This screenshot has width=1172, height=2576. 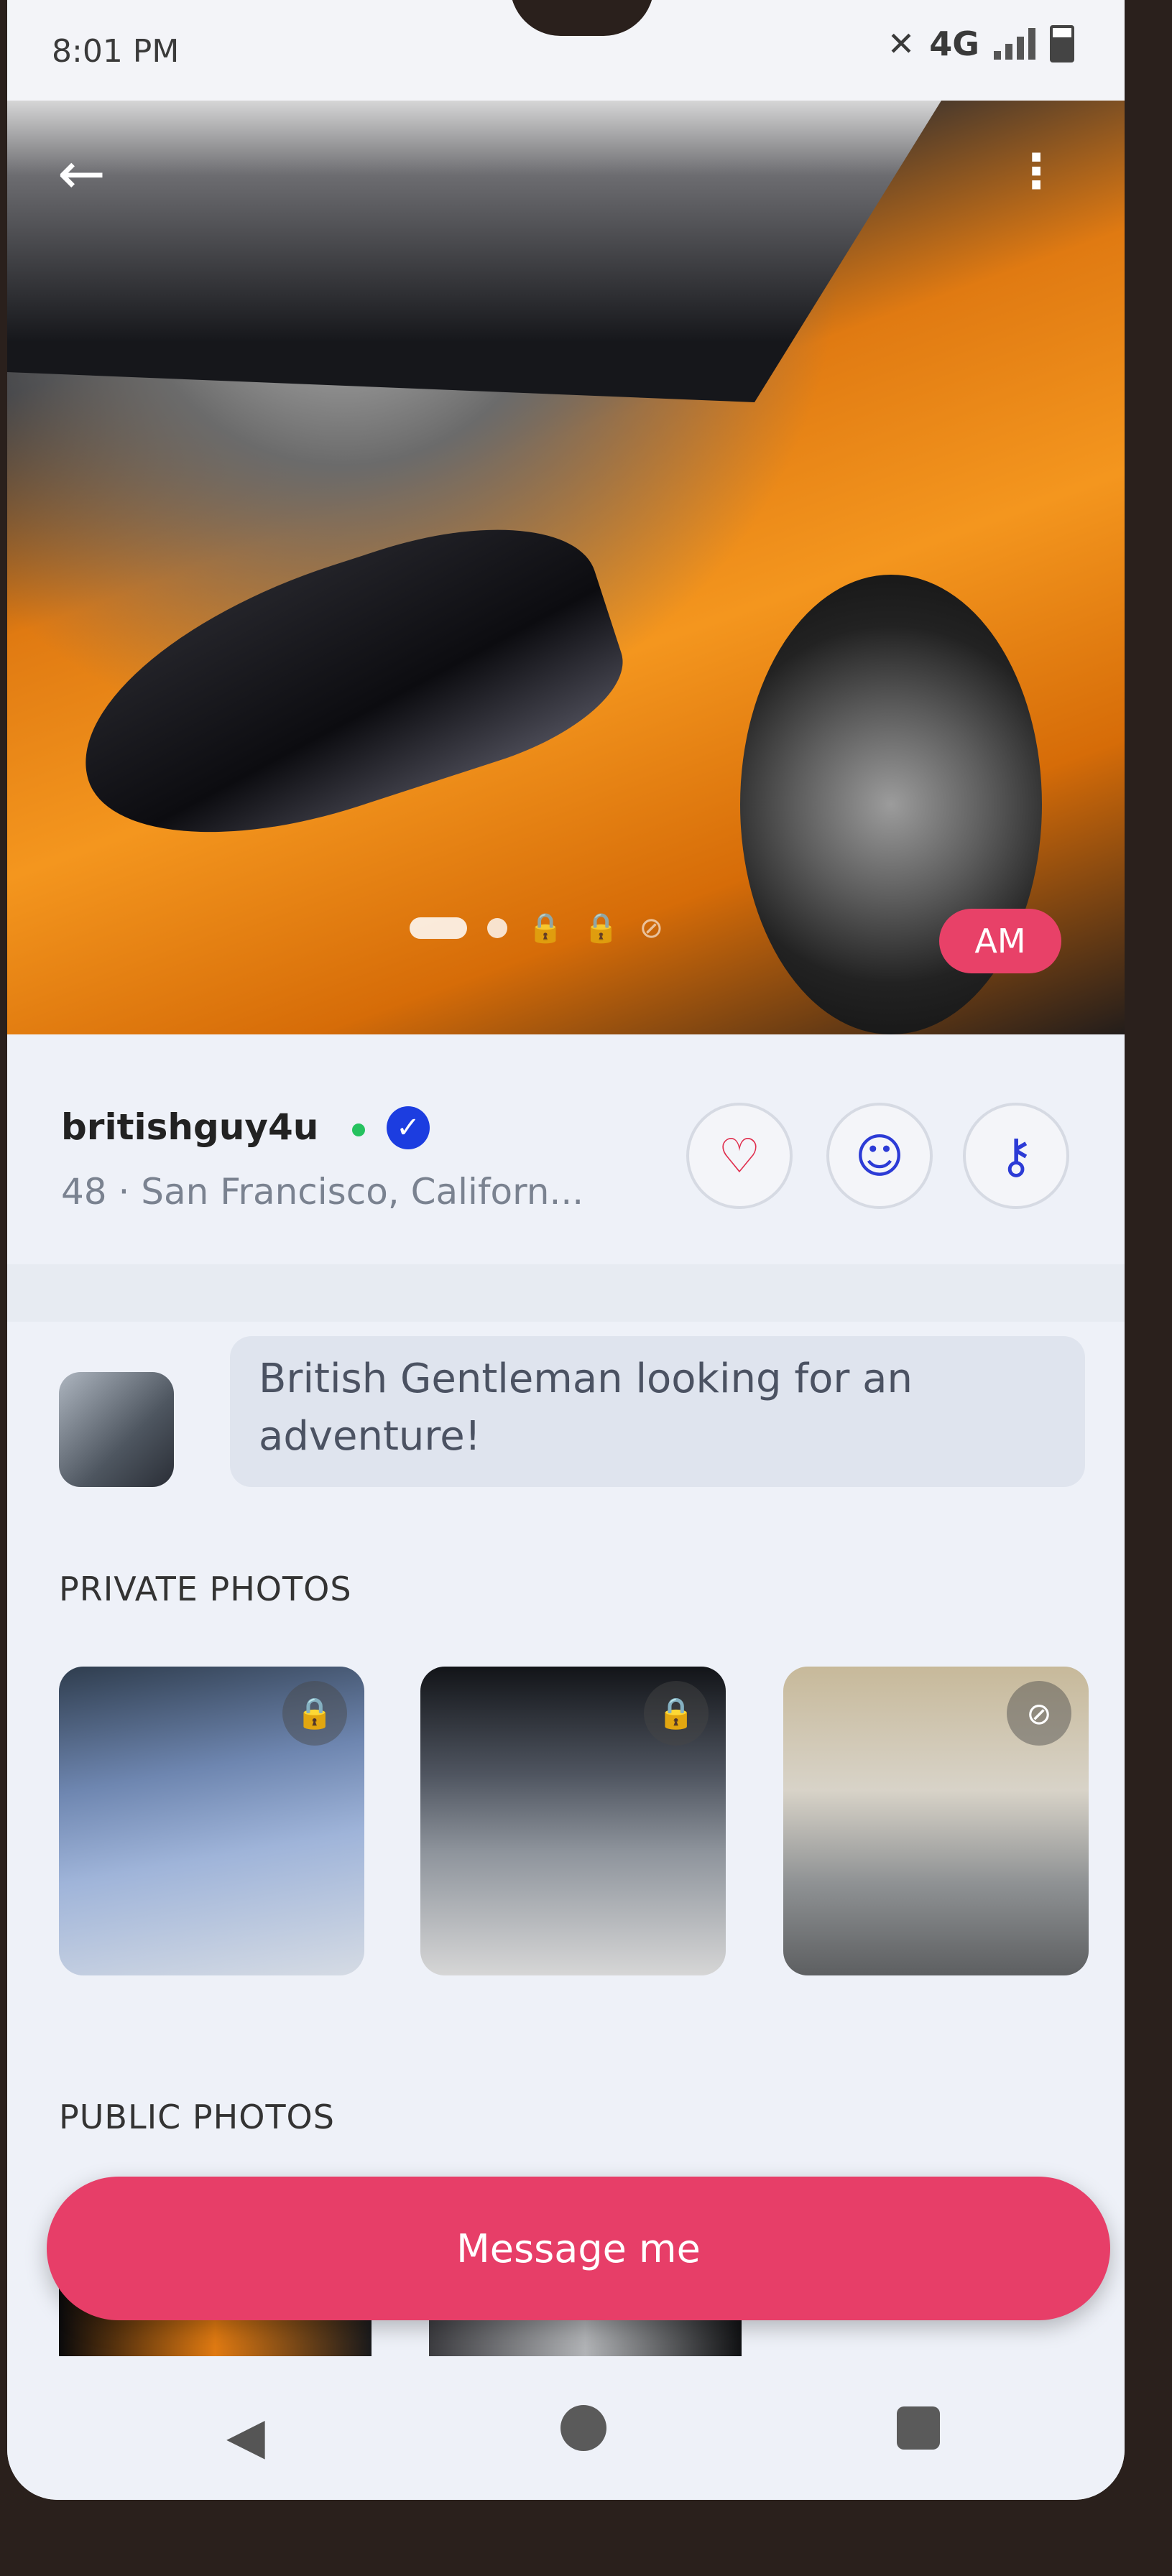 I want to click on nav-back-icon: ◀, so click(x=245, y=2435).